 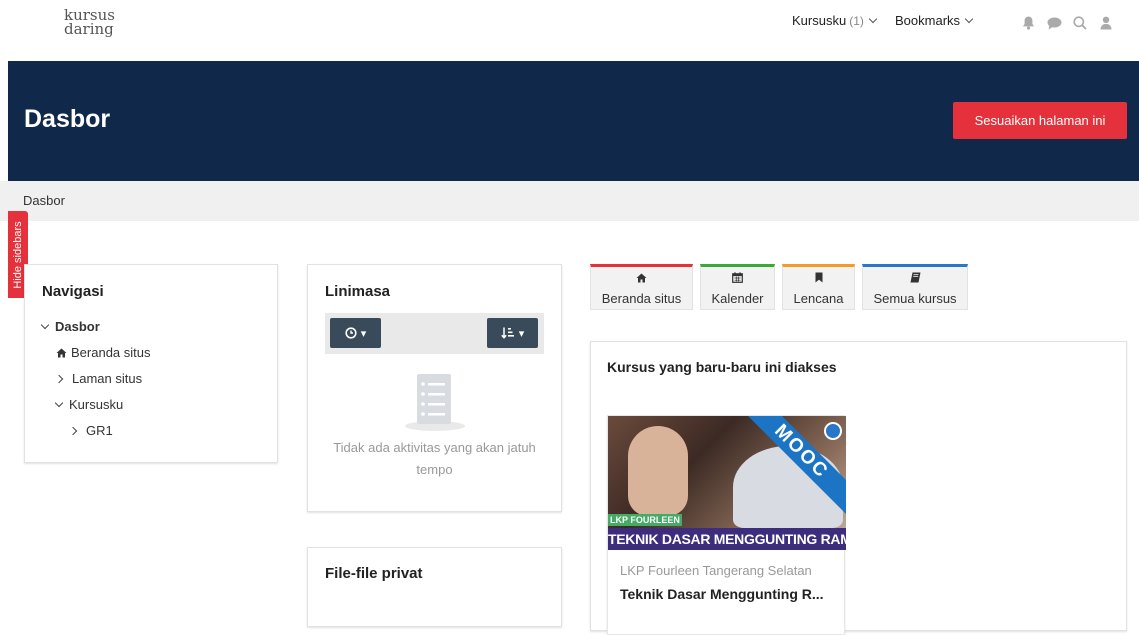 I want to click on course-image-badge-icon, so click(x=833, y=431).